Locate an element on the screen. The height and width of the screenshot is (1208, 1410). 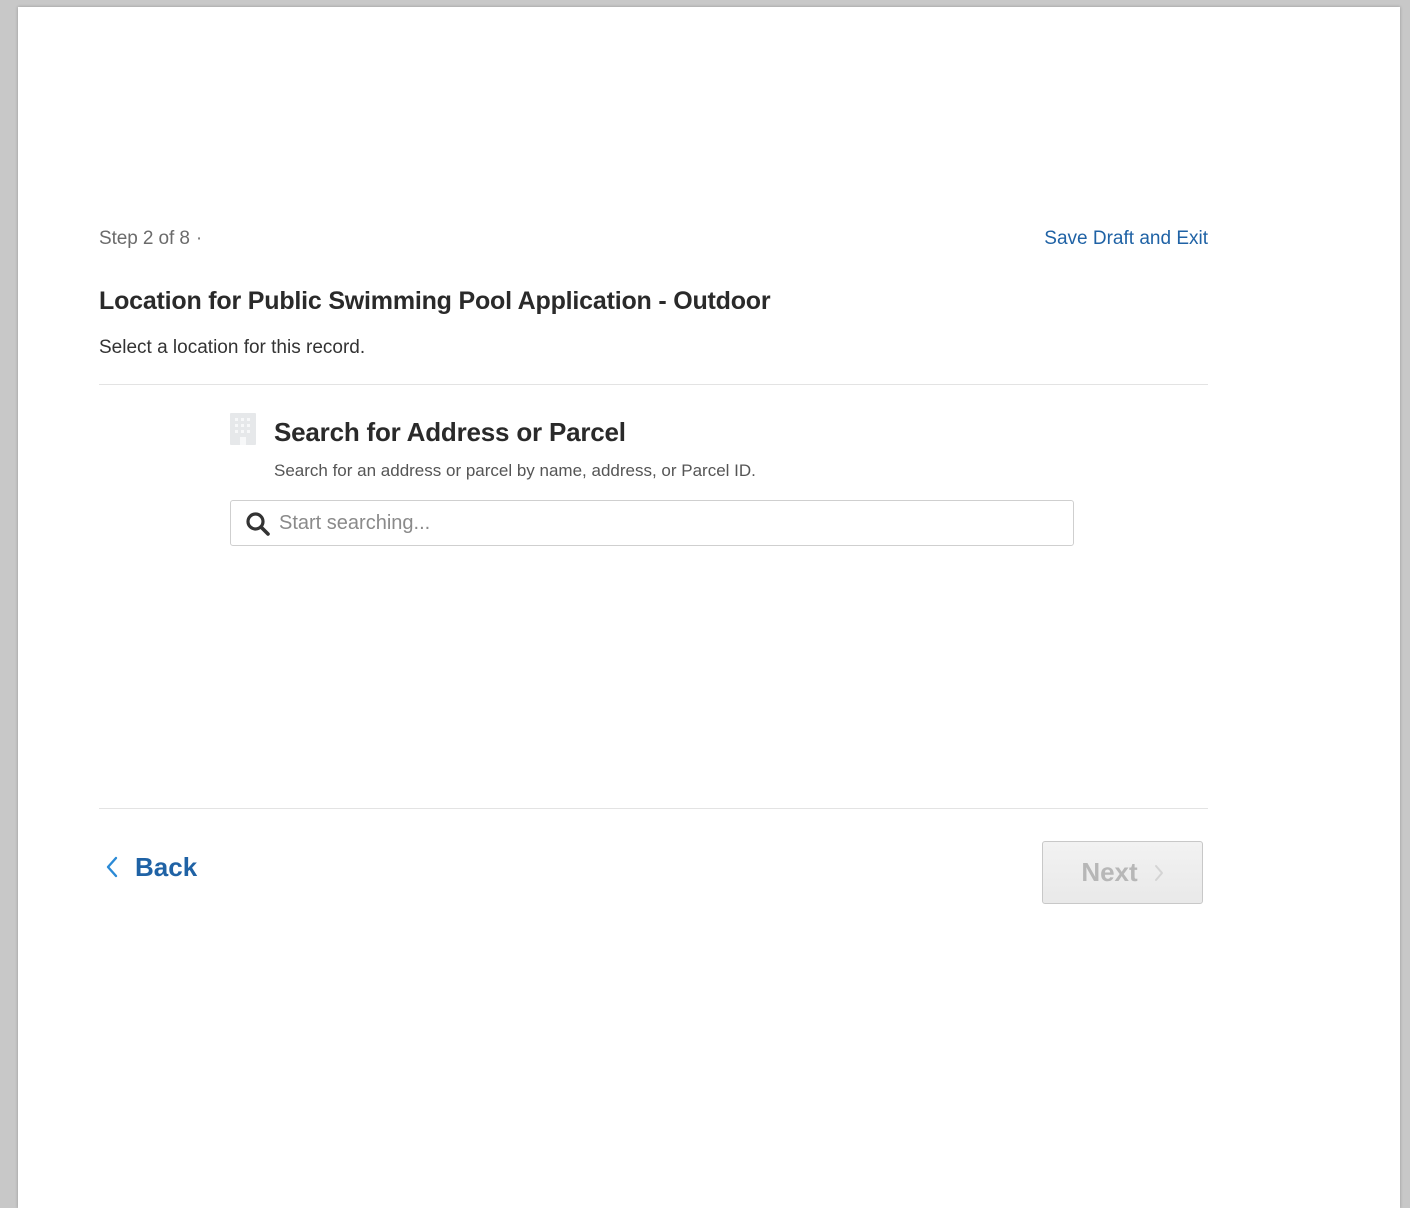
next-button: Next is located at coordinates (1122, 872).